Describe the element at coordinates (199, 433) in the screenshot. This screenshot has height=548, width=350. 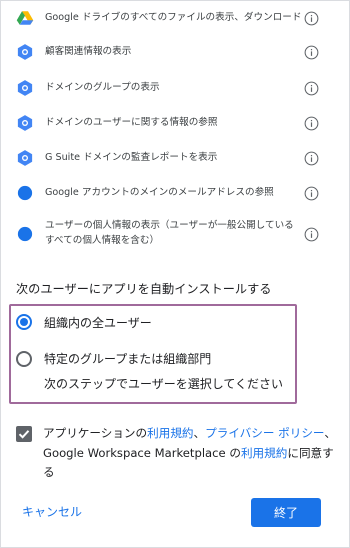
I see `agreement-sep: 、` at that location.